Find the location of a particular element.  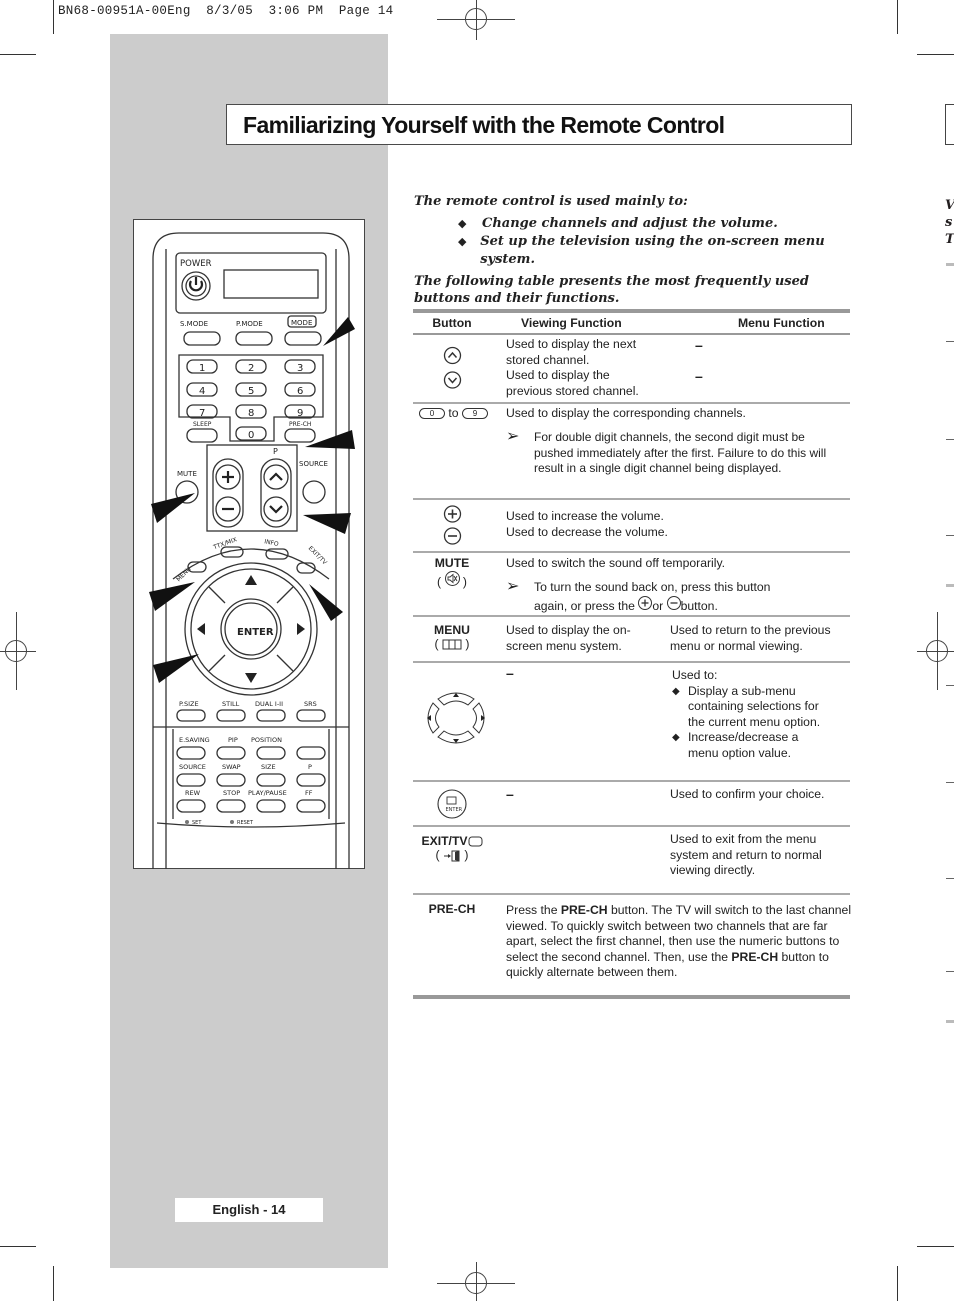

svg-text: SET is located at coordinates (197, 823).